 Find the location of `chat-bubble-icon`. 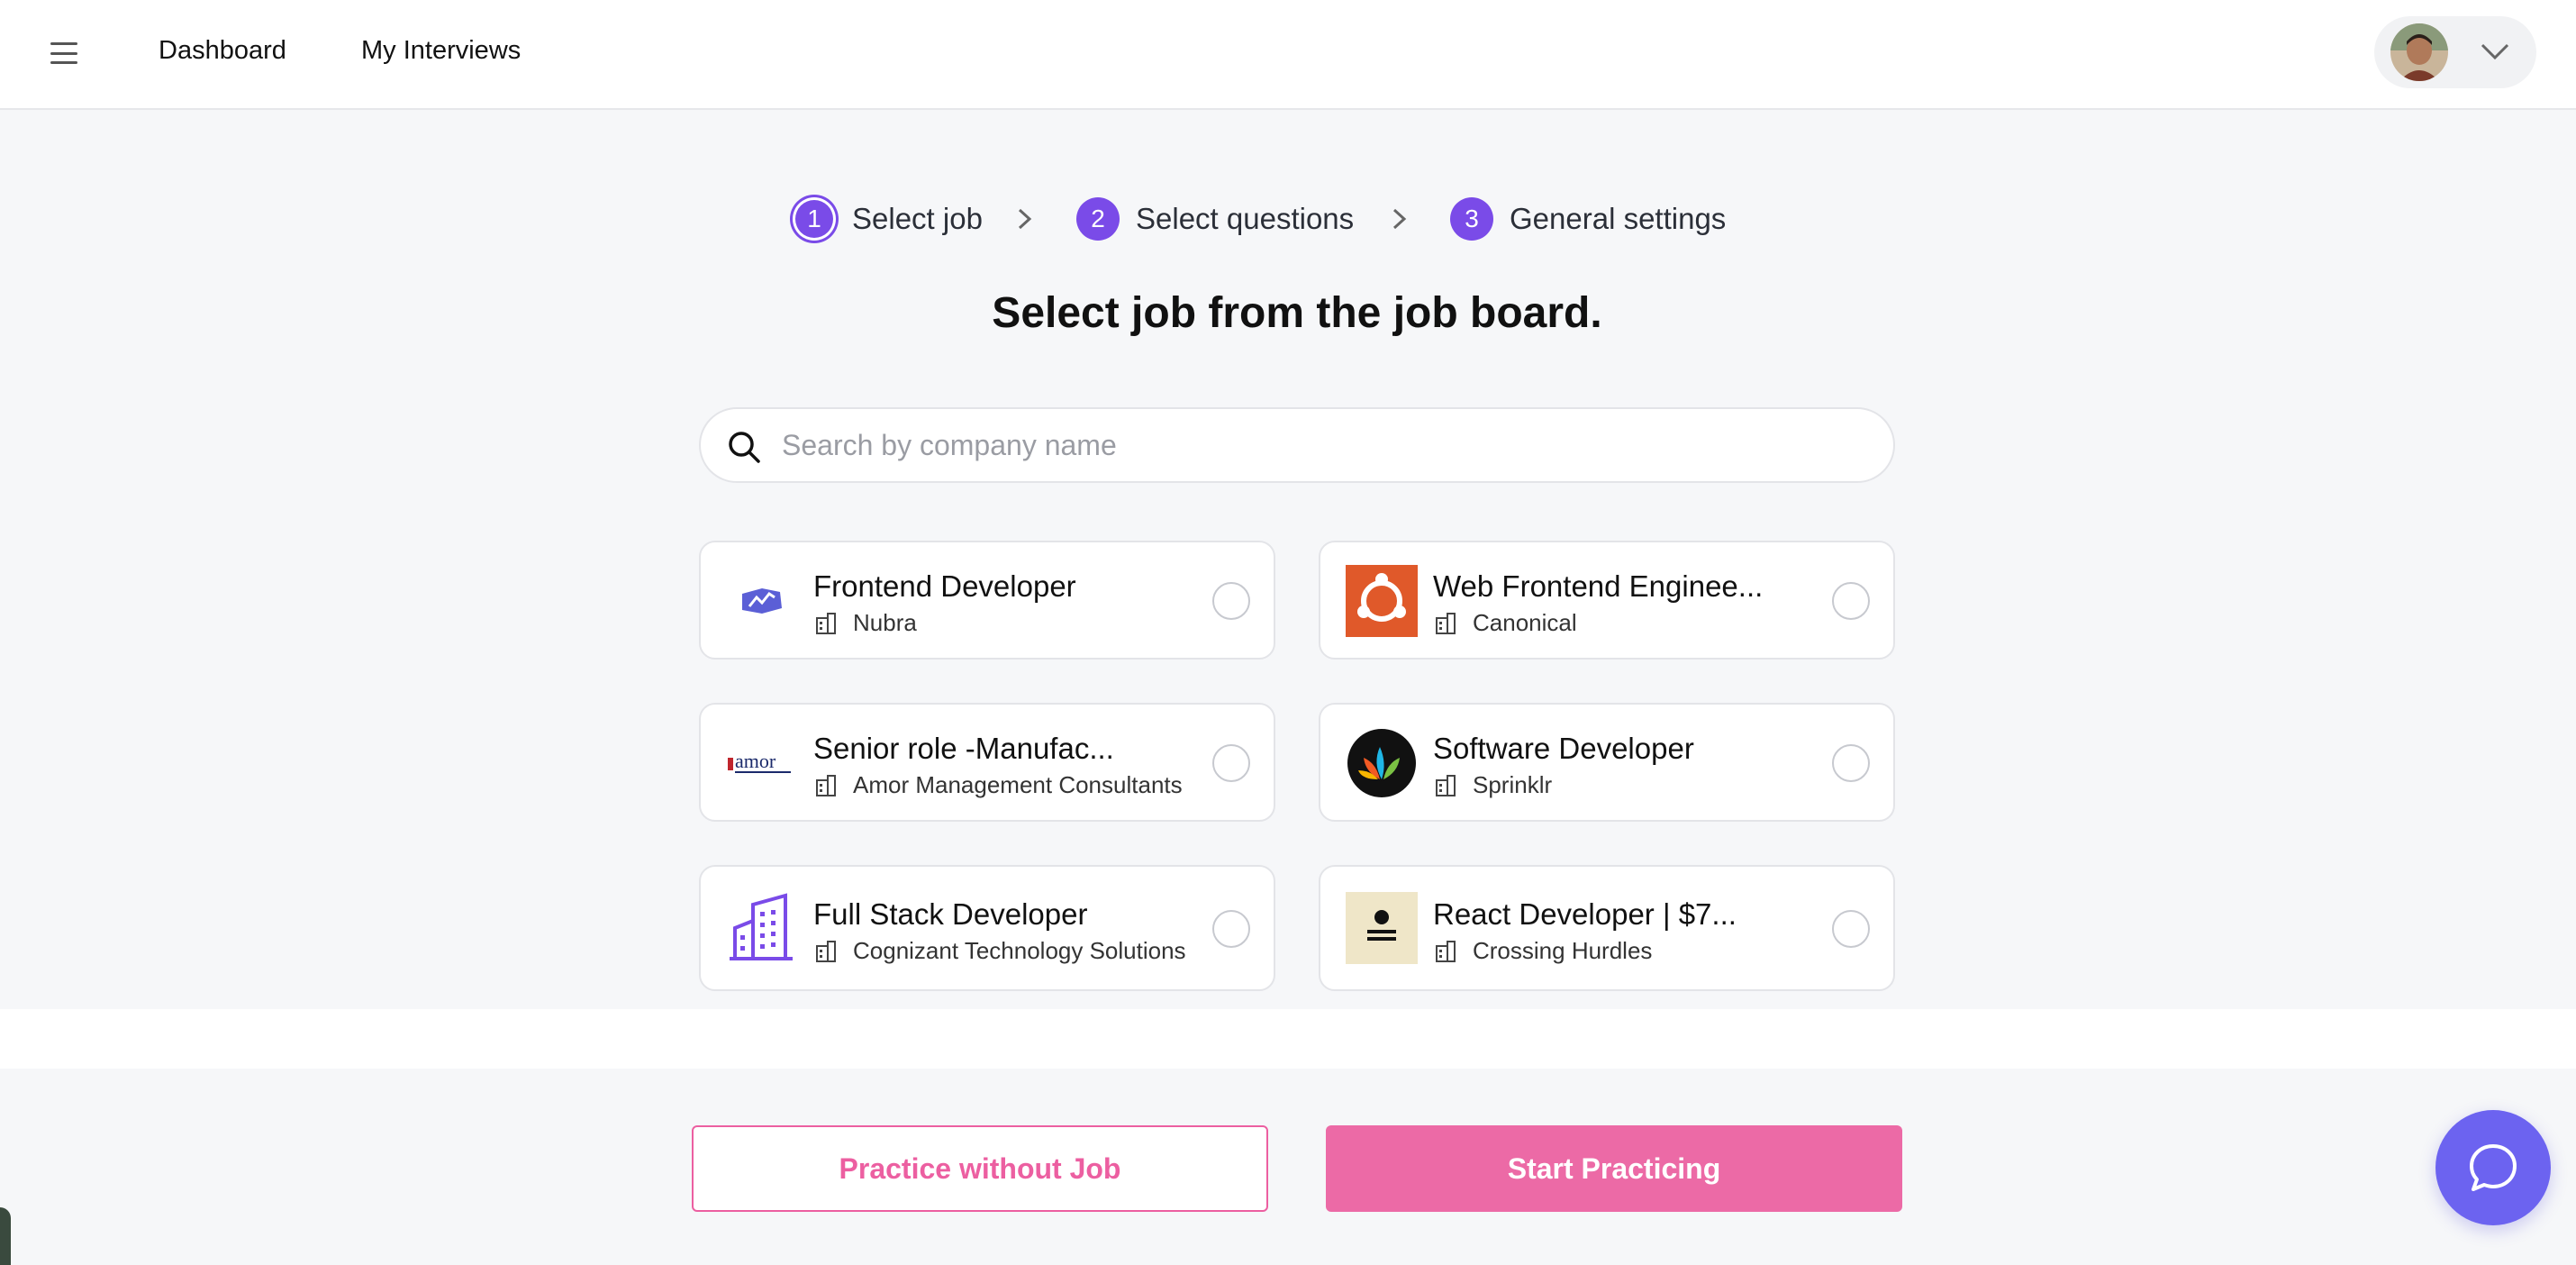

chat-bubble-icon is located at coordinates (2493, 1167).